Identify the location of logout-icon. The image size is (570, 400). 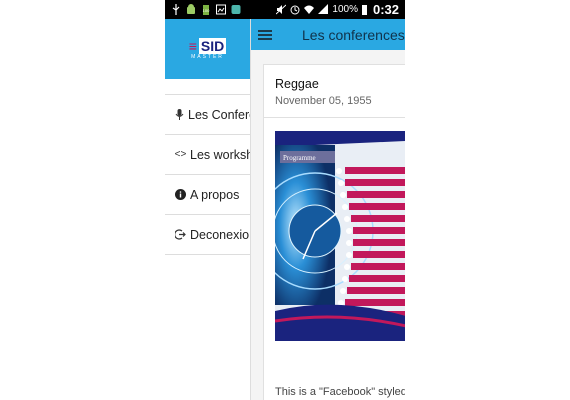
(180, 234).